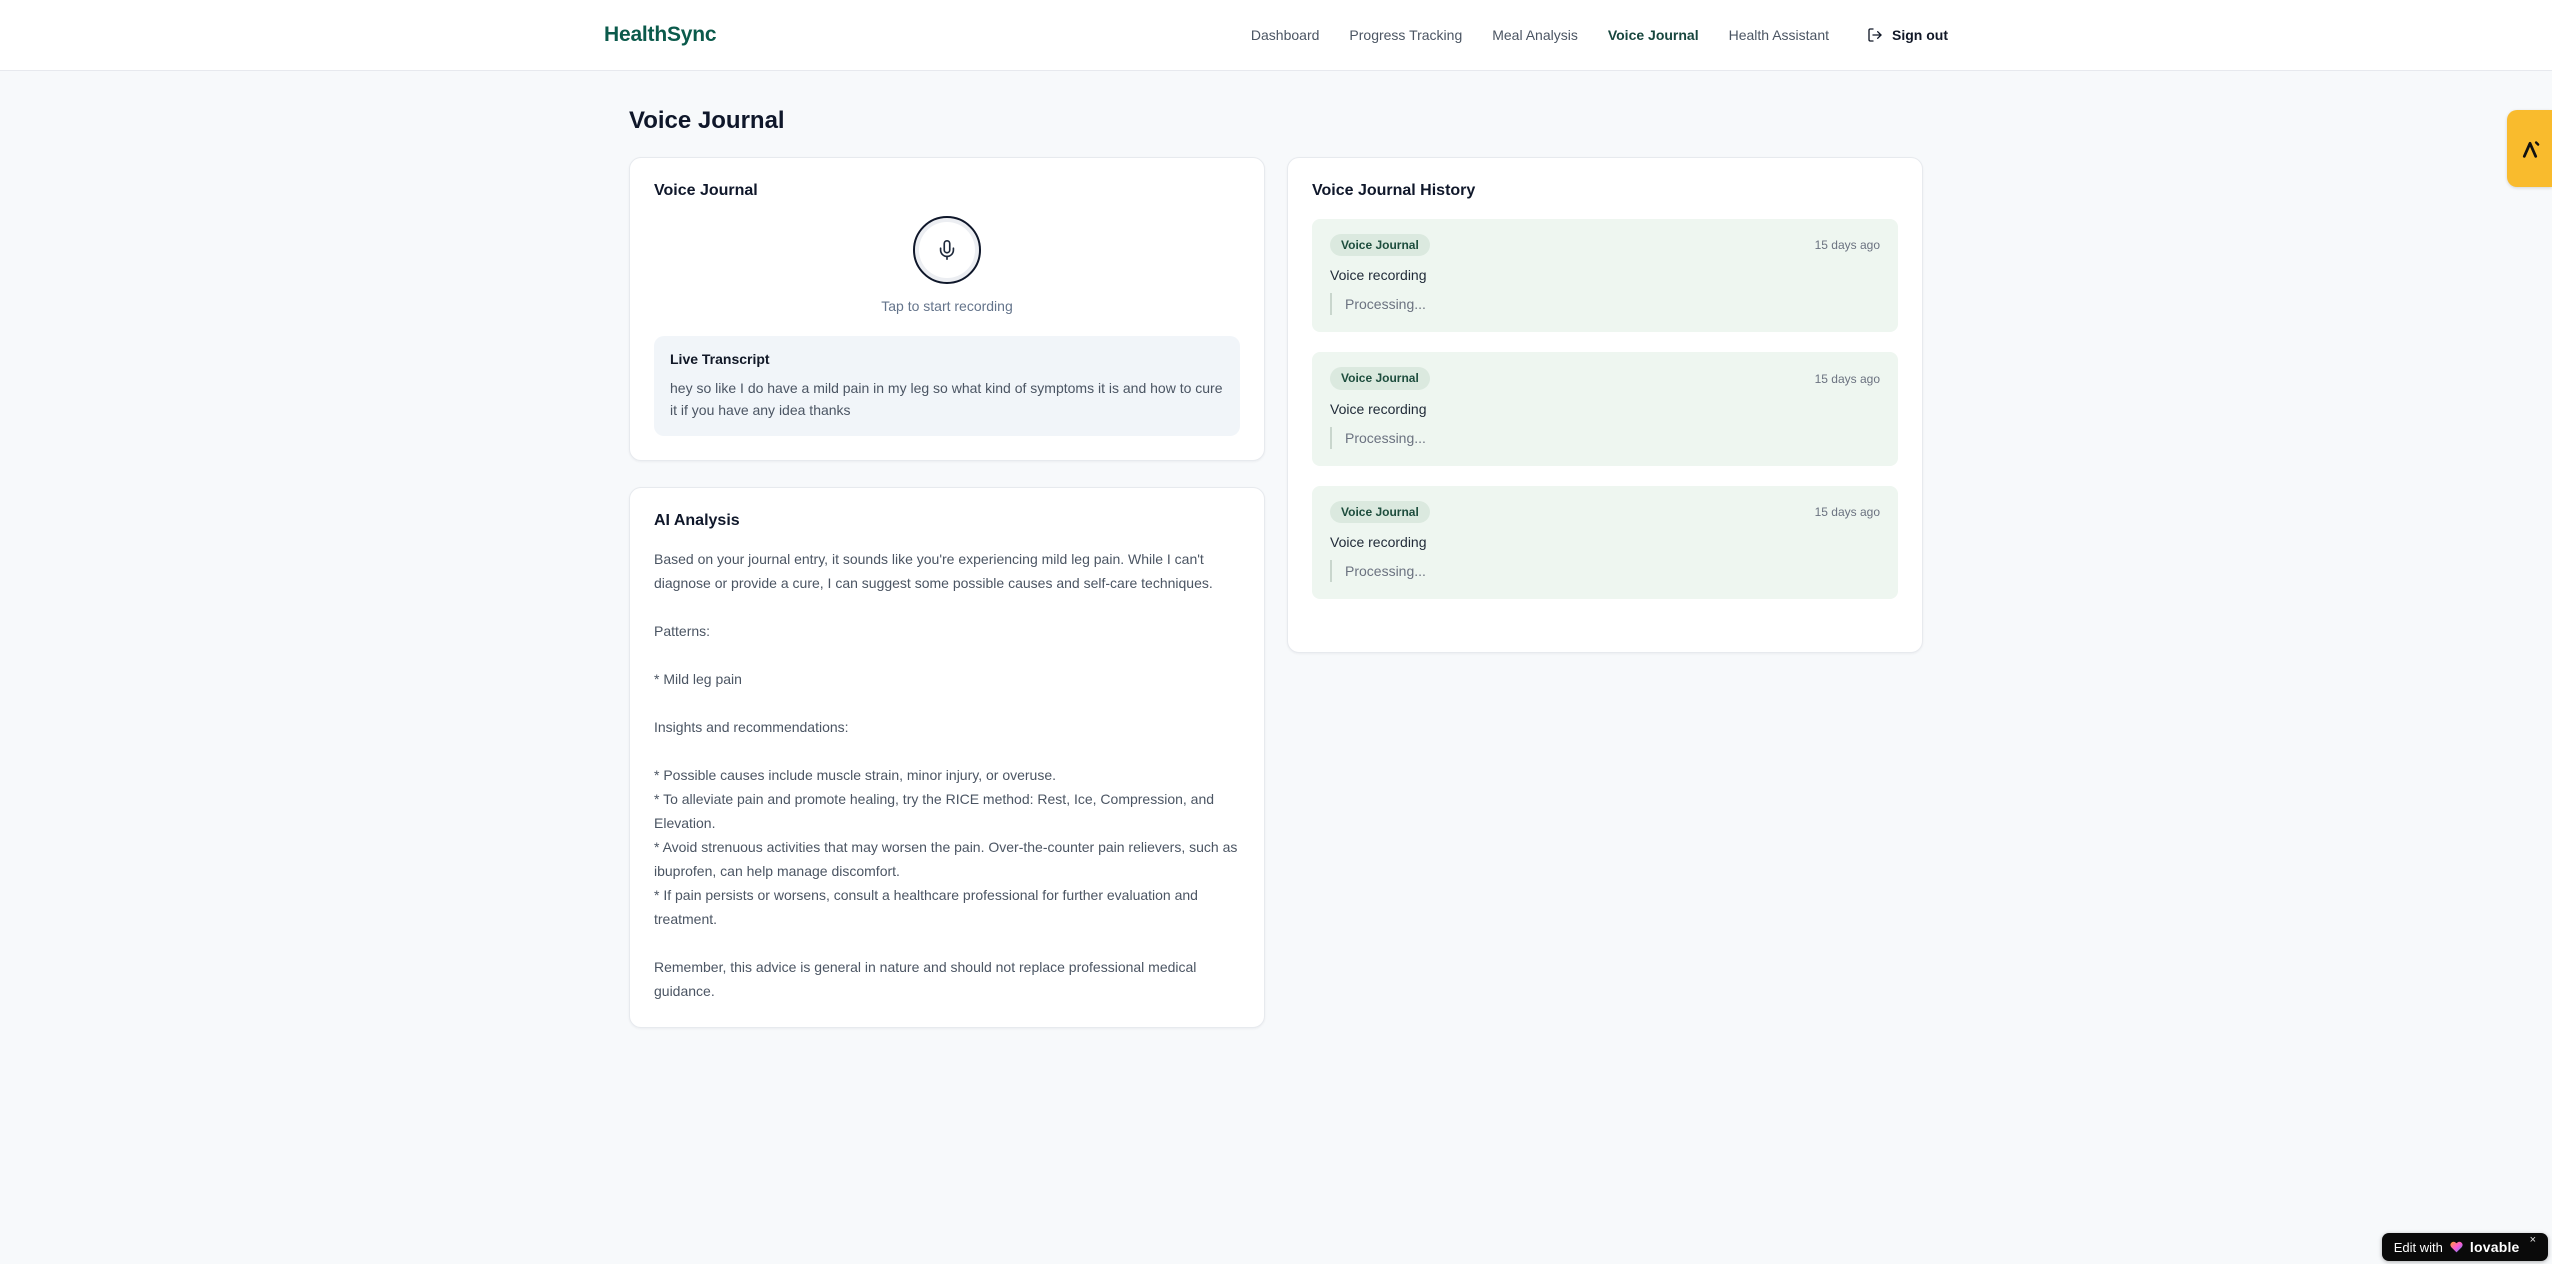 The image size is (2552, 1264). I want to click on tap-to-record-hint: Tap to start recording, so click(947, 306).